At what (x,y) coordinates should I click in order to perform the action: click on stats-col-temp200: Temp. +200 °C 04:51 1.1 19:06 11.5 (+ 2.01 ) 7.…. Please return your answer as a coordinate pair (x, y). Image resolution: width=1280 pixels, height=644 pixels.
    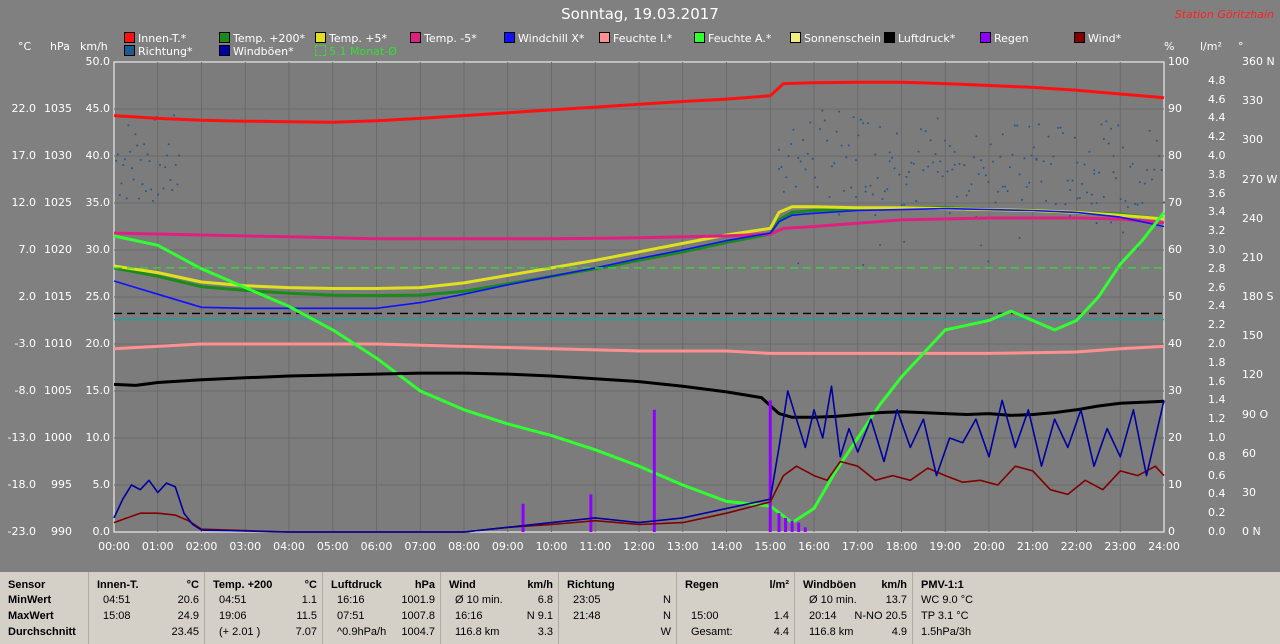
    Looking at the image, I should click on (263, 608).